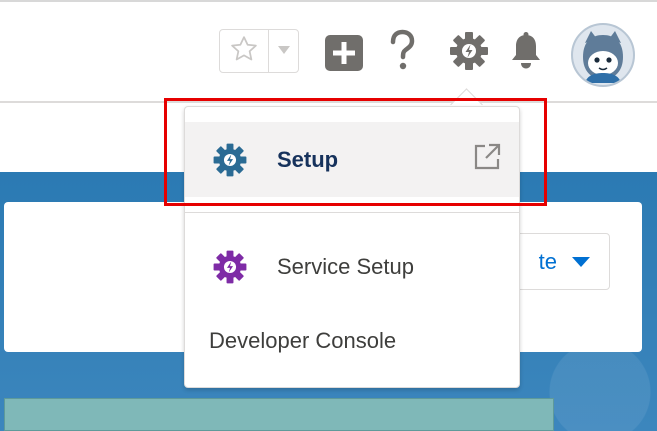  I want to click on page-action-button-label: te, so click(547, 261).